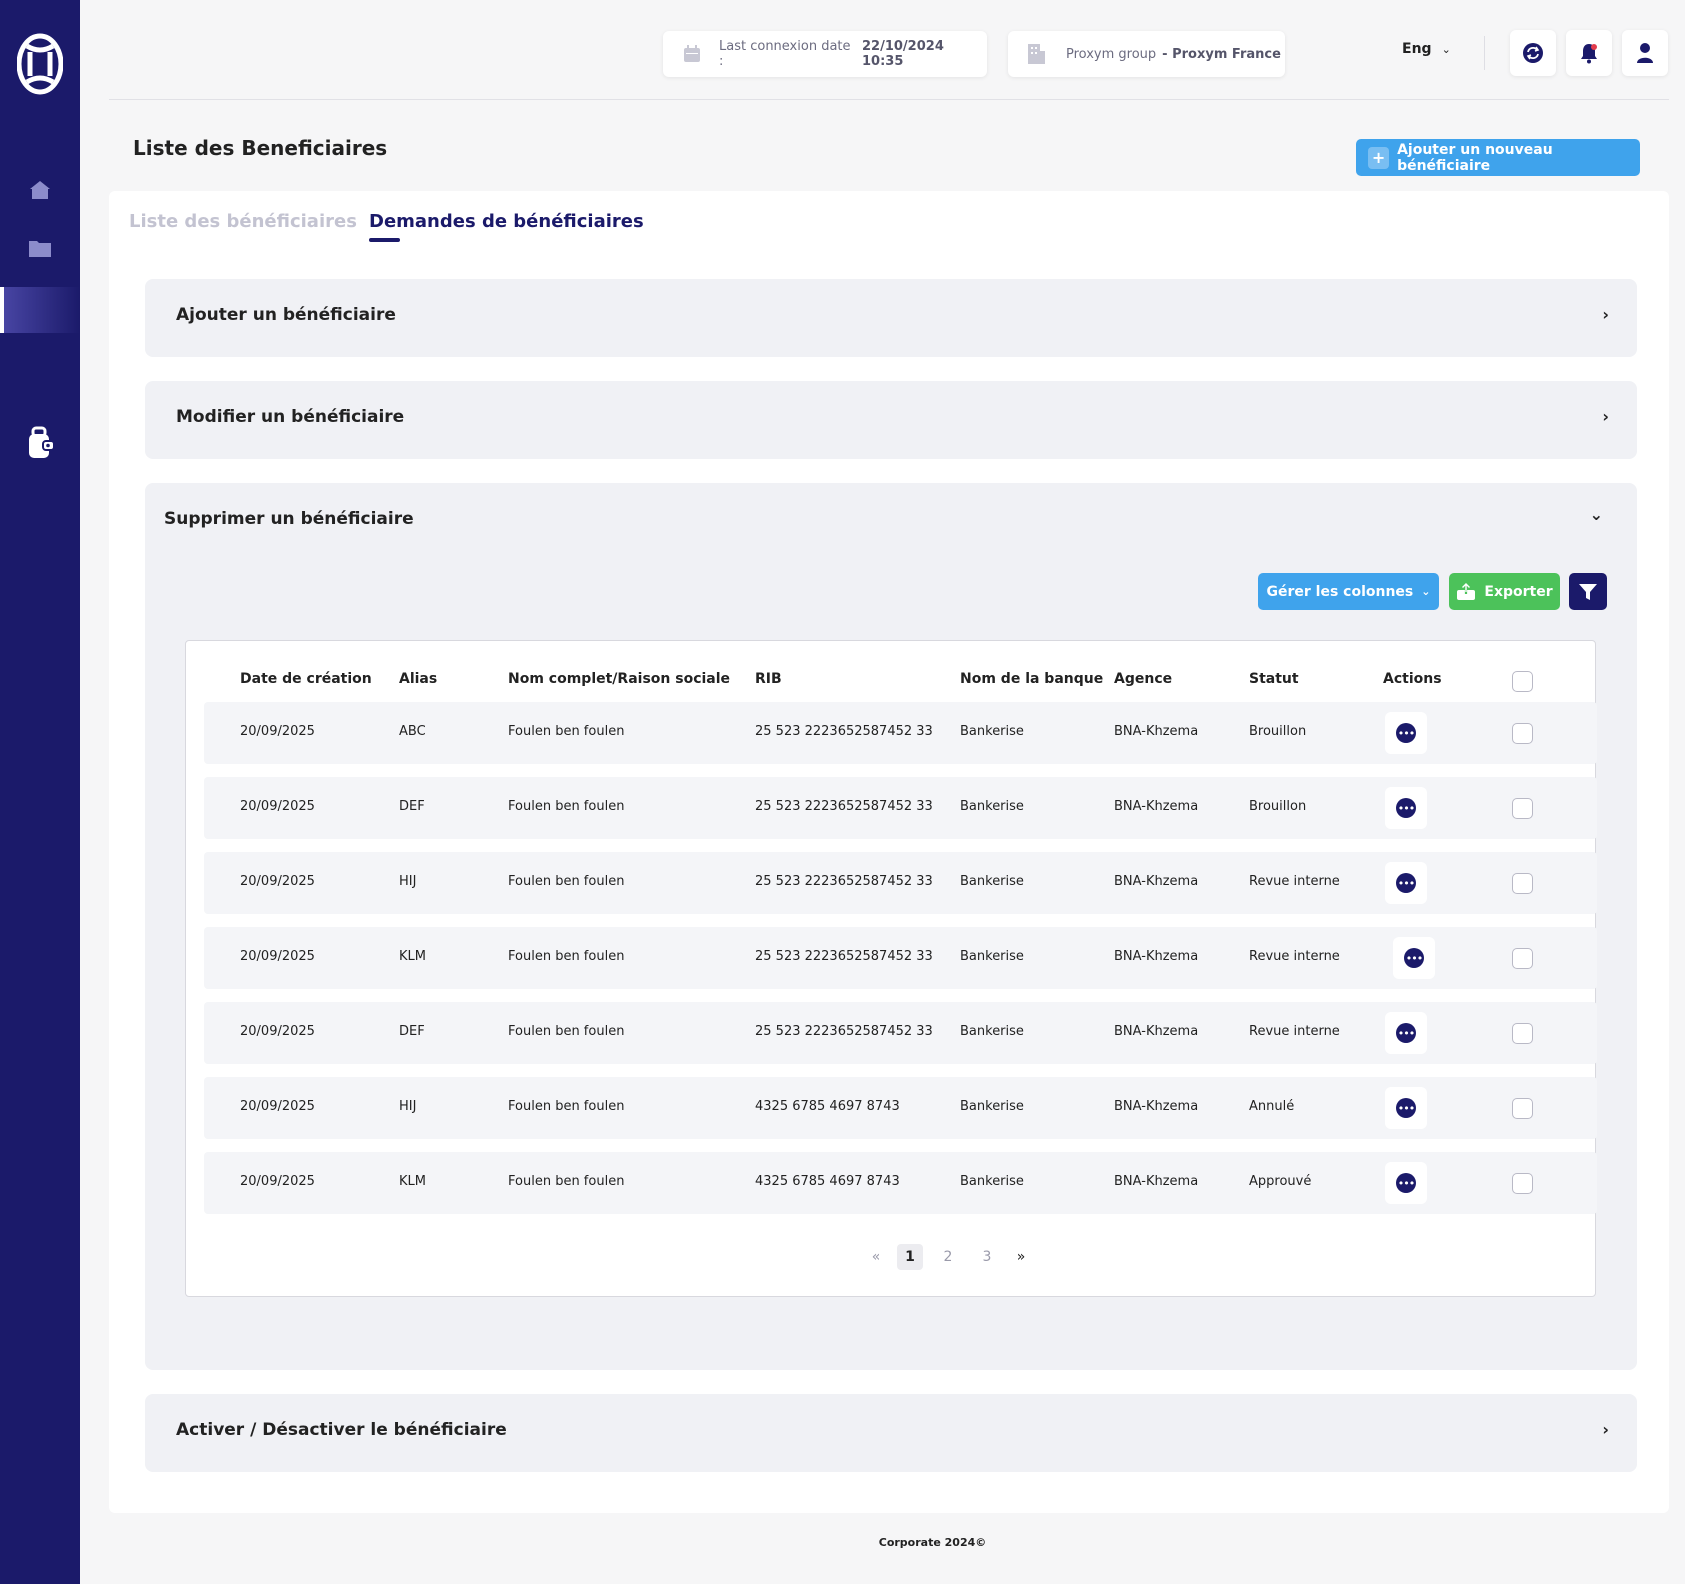 This screenshot has height=1584, width=1685. What do you see at coordinates (506, 221) in the screenshot?
I see `tab-demandes-beneficiaires: Demandes de bénéficiaires` at bounding box center [506, 221].